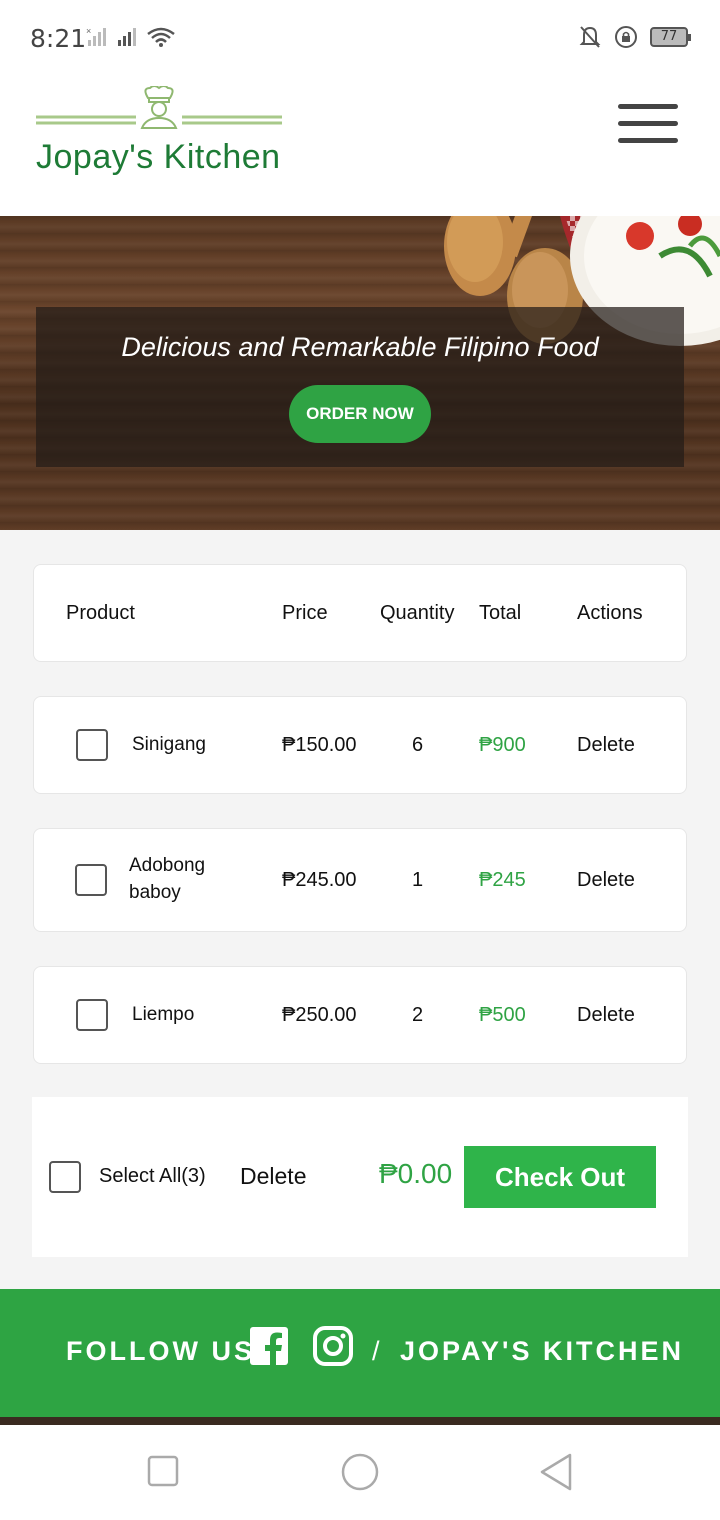 The width and height of the screenshot is (720, 1520). Describe the element at coordinates (556, 1472) in the screenshot. I see `back-icon` at that location.